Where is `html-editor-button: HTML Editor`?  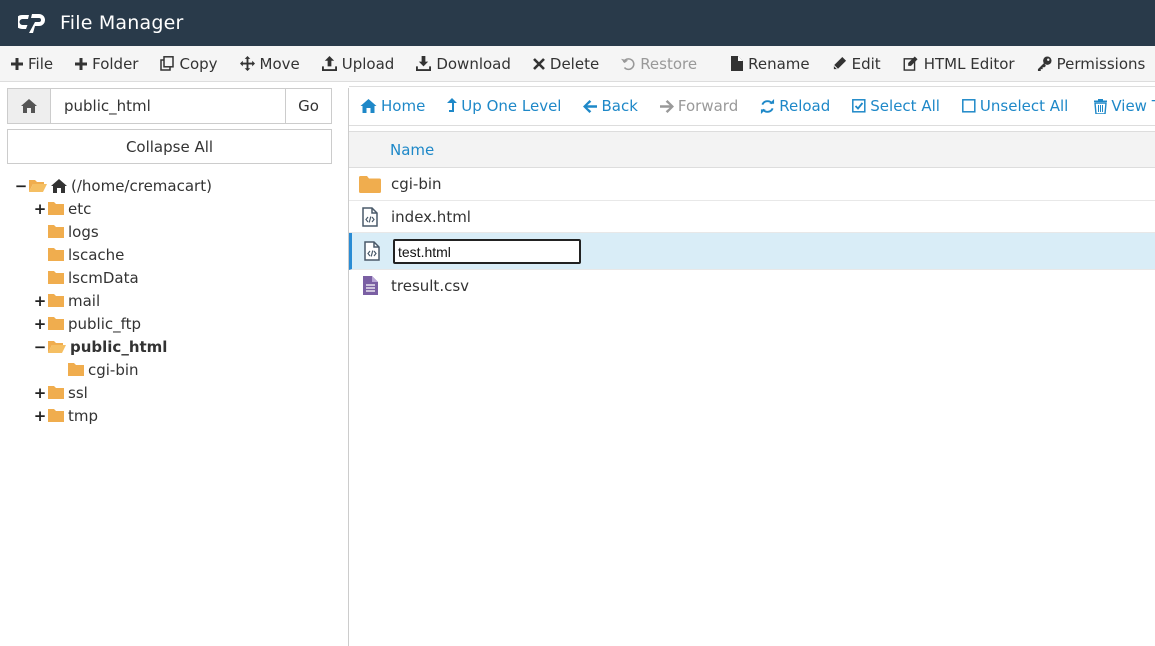
html-editor-button: HTML Editor is located at coordinates (959, 64).